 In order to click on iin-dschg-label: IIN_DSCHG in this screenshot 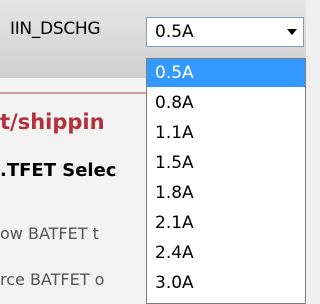, I will do `click(55, 29)`.